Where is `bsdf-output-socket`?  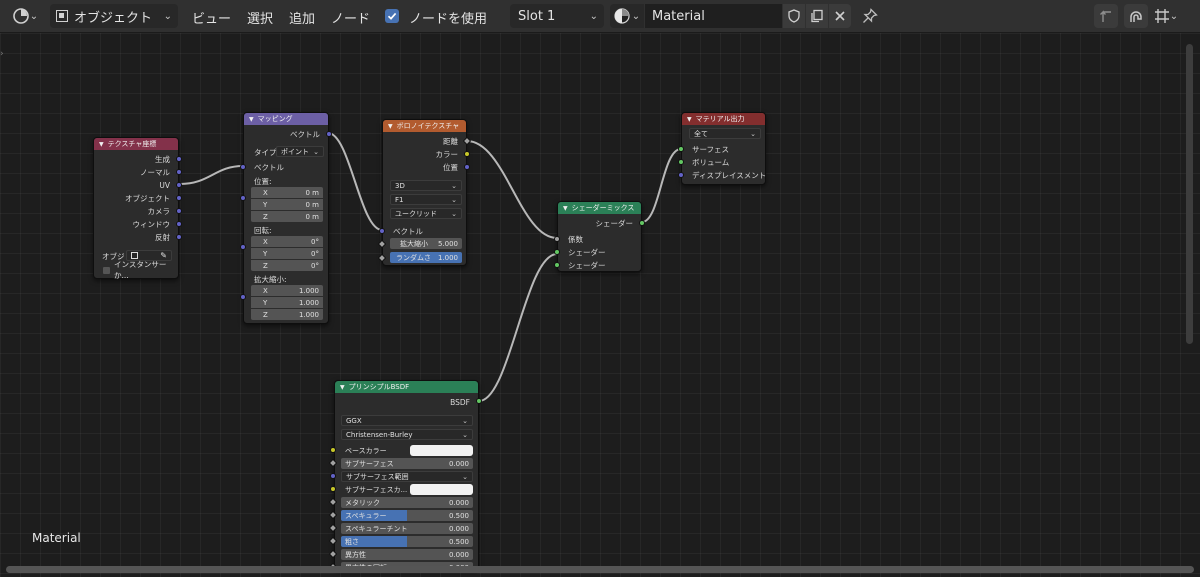 bsdf-output-socket is located at coordinates (479, 401).